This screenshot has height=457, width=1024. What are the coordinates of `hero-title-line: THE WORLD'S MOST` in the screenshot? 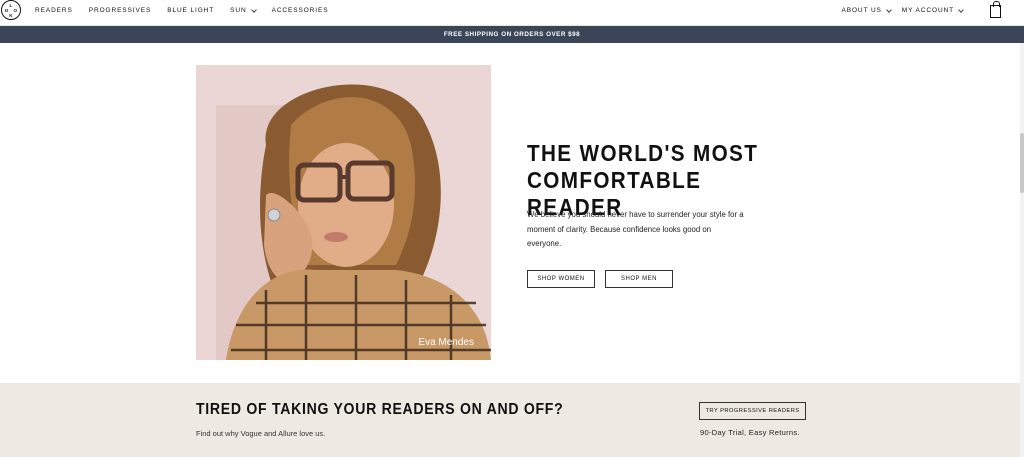 It's located at (643, 153).